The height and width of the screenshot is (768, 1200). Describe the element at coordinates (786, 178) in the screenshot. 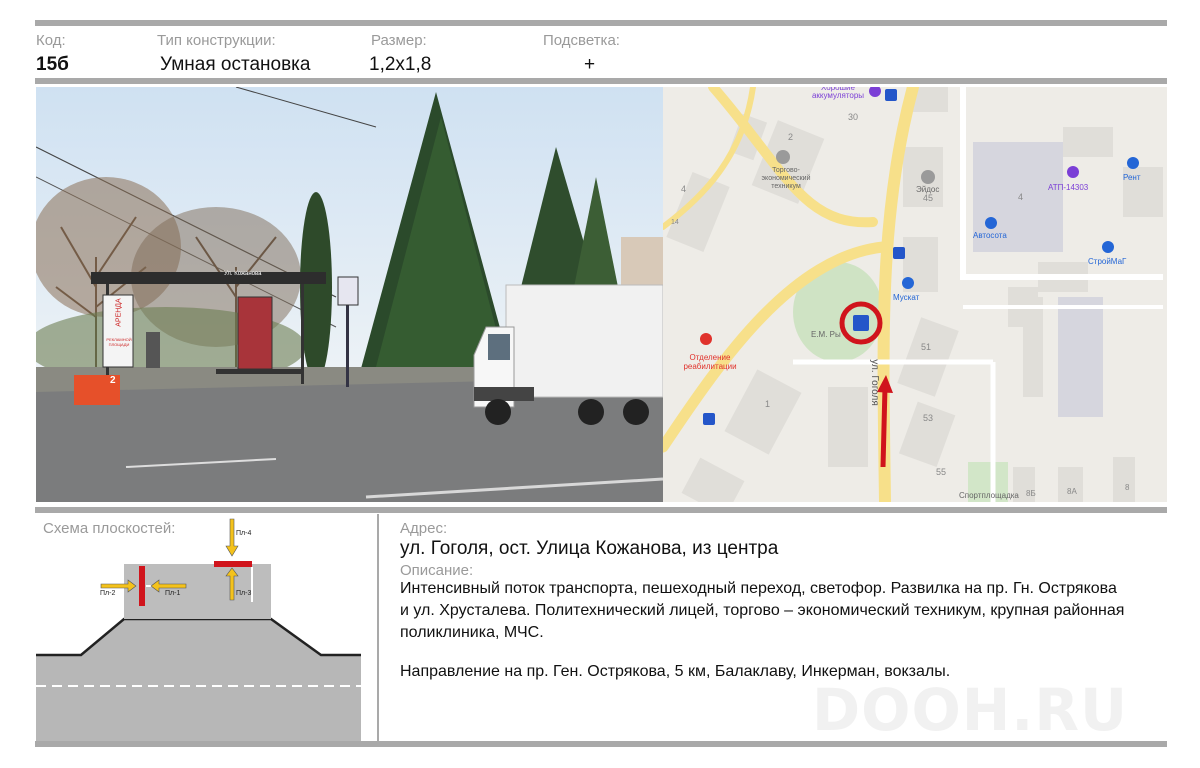

I see `map-label-tech: Торгово-экономический техникум` at that location.